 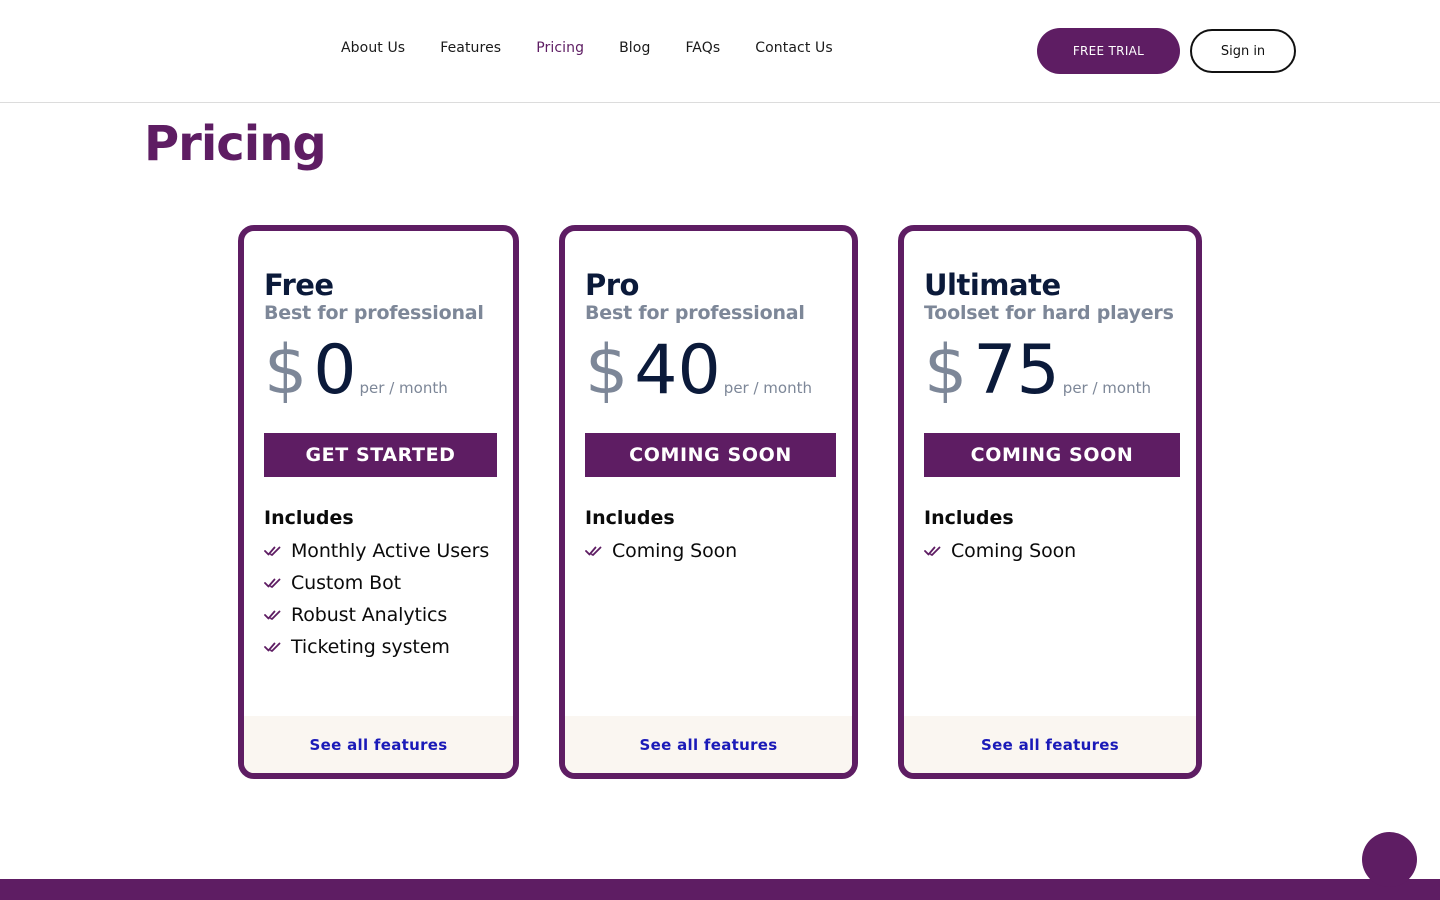 I want to click on feature-text: Ticketing system, so click(x=370, y=647).